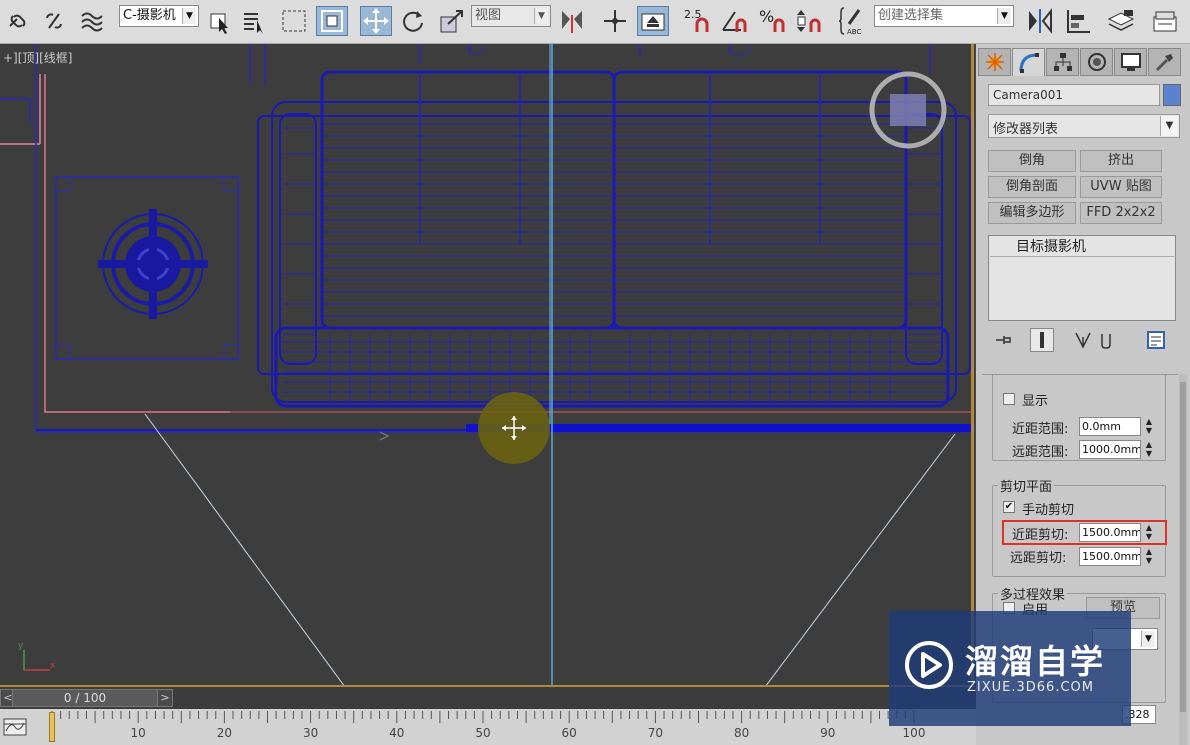  Describe the element at coordinates (1040, 21) in the screenshot. I see `mirror-icon` at that location.